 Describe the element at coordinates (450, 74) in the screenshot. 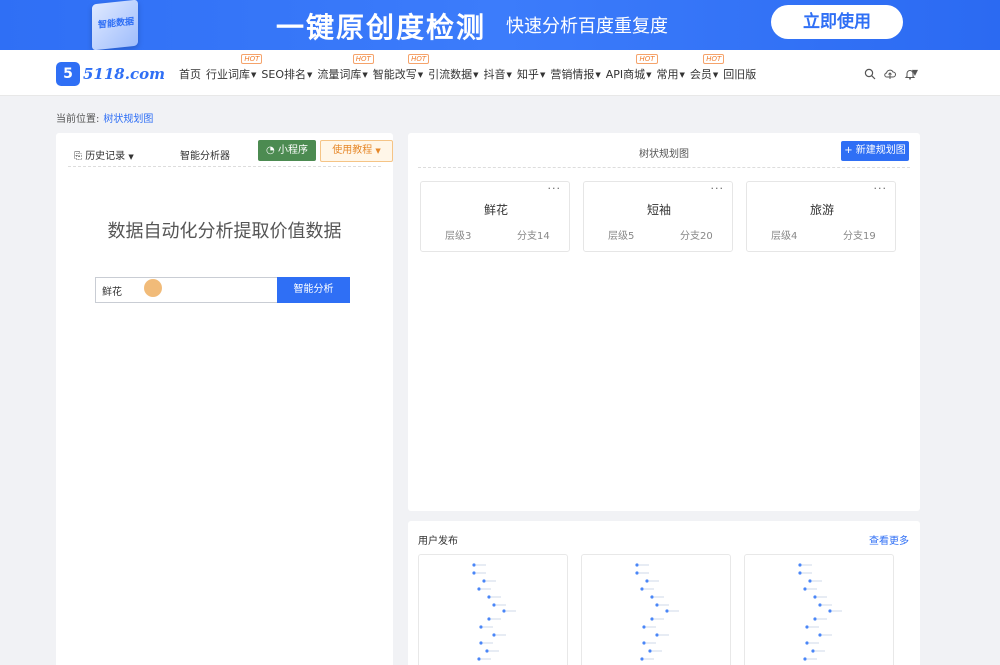

I see `nav-item-label: 引流数据` at that location.